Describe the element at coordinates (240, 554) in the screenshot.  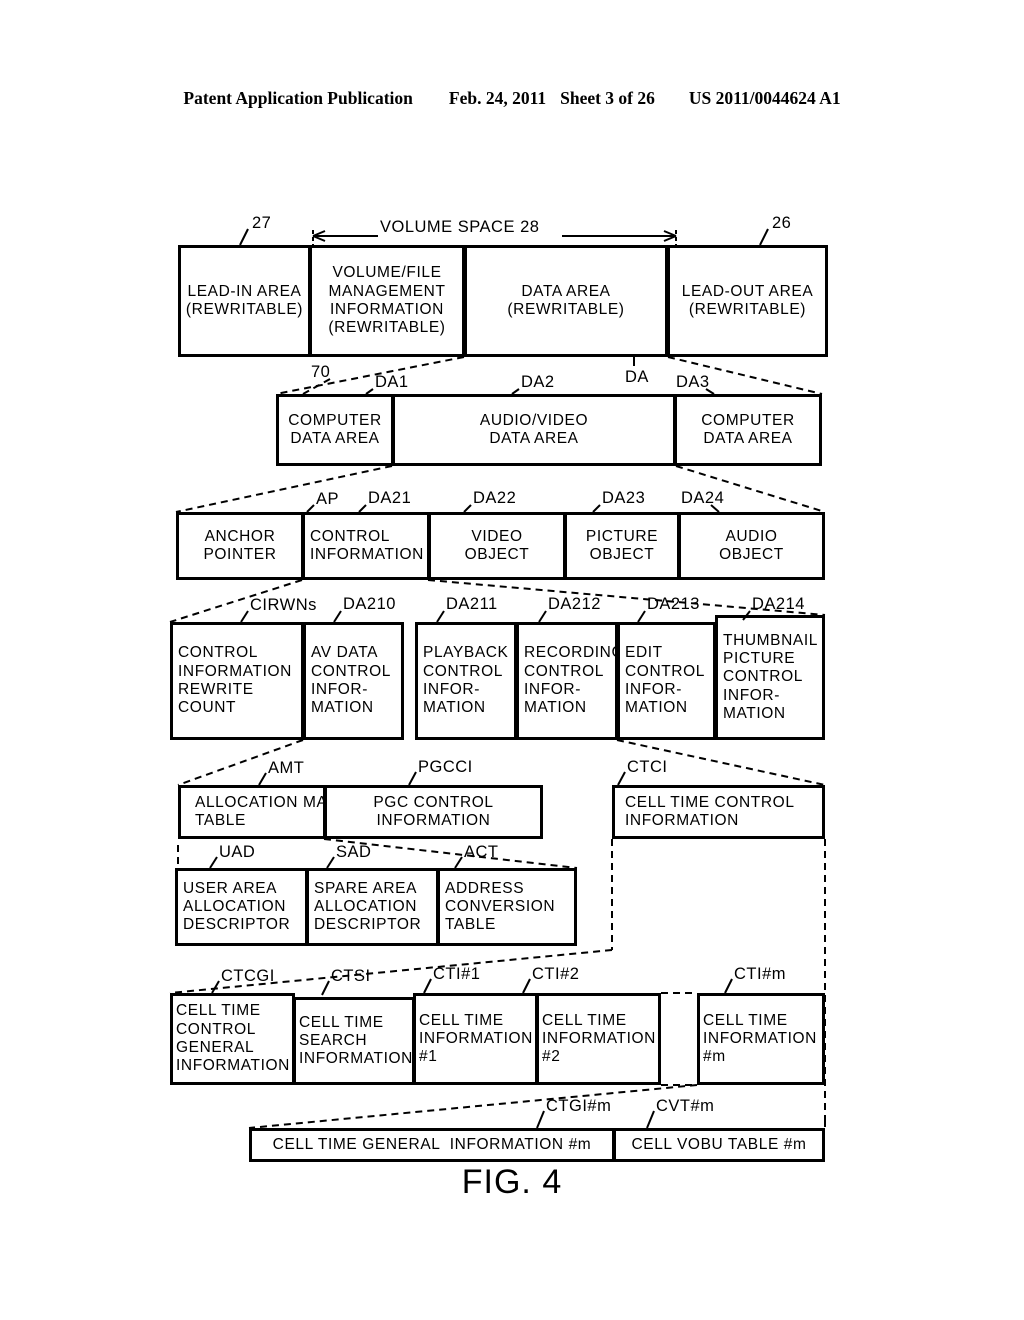
I see `box-line: POINTER` at that location.